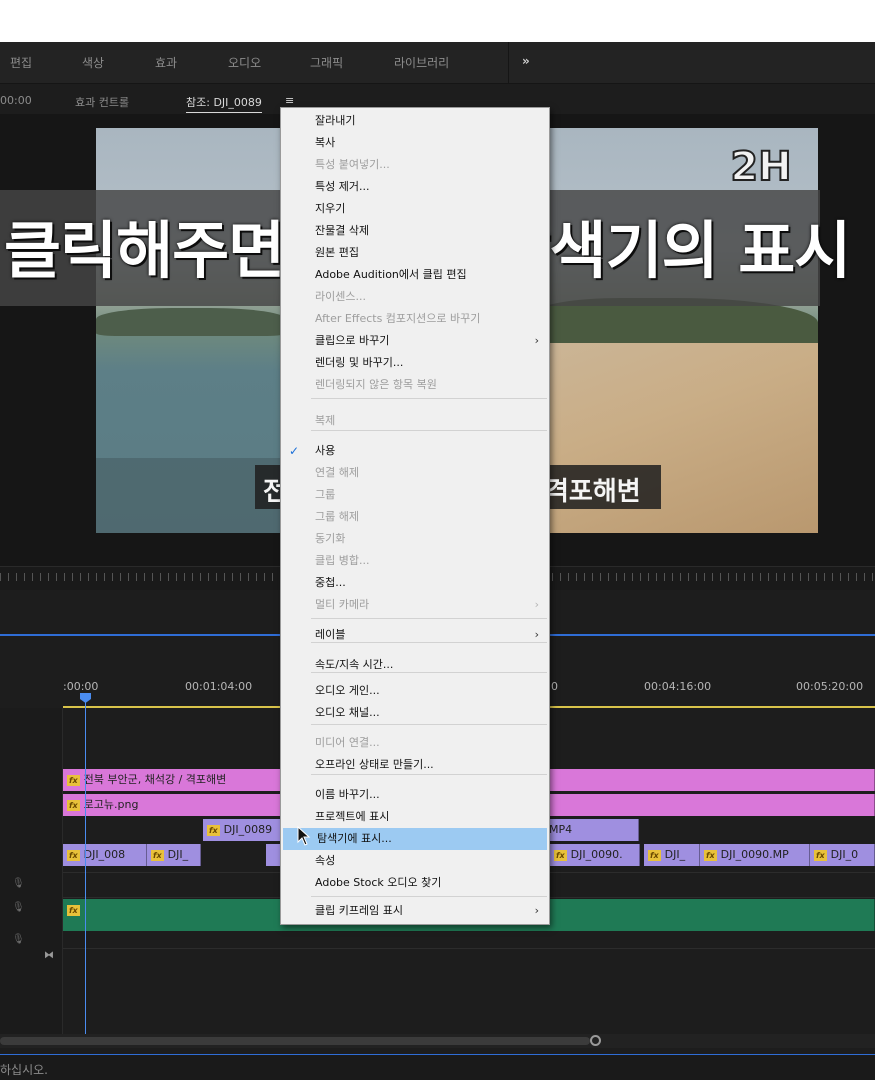  I want to click on menu-item: 그룹, so click(415, 495).